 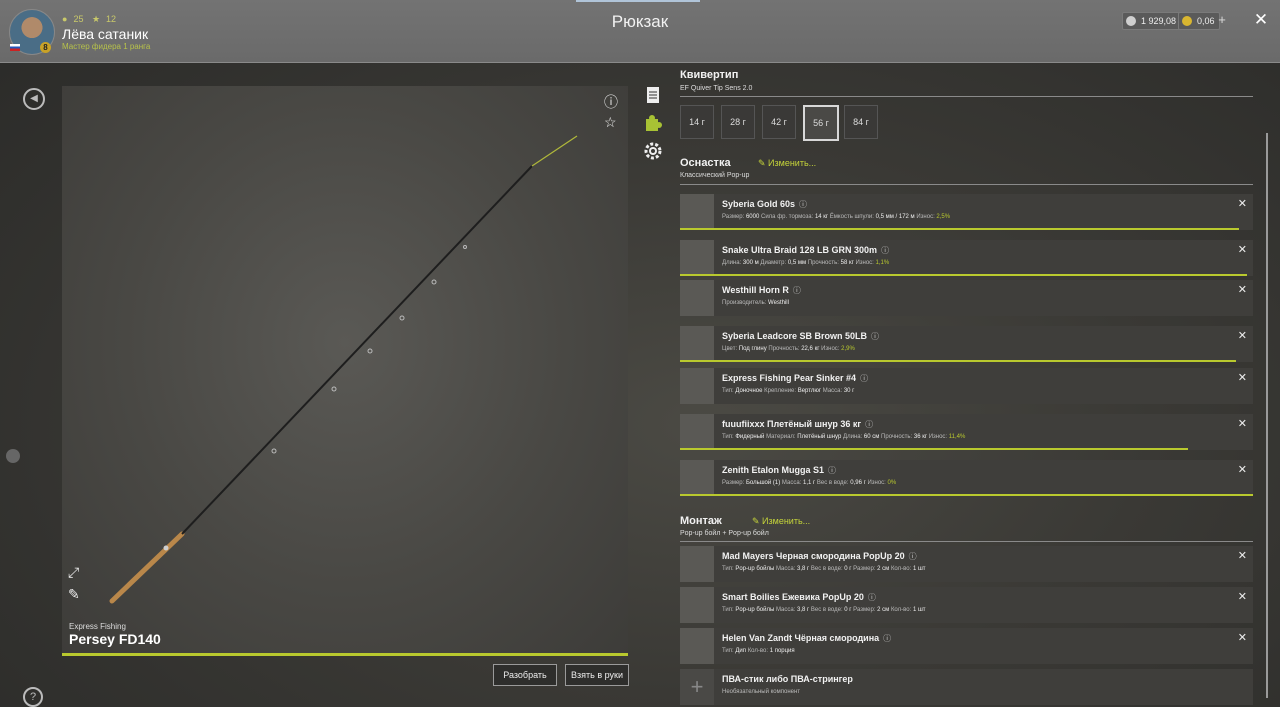 I want to click on edit-icon: ✎, so click(x=763, y=163).